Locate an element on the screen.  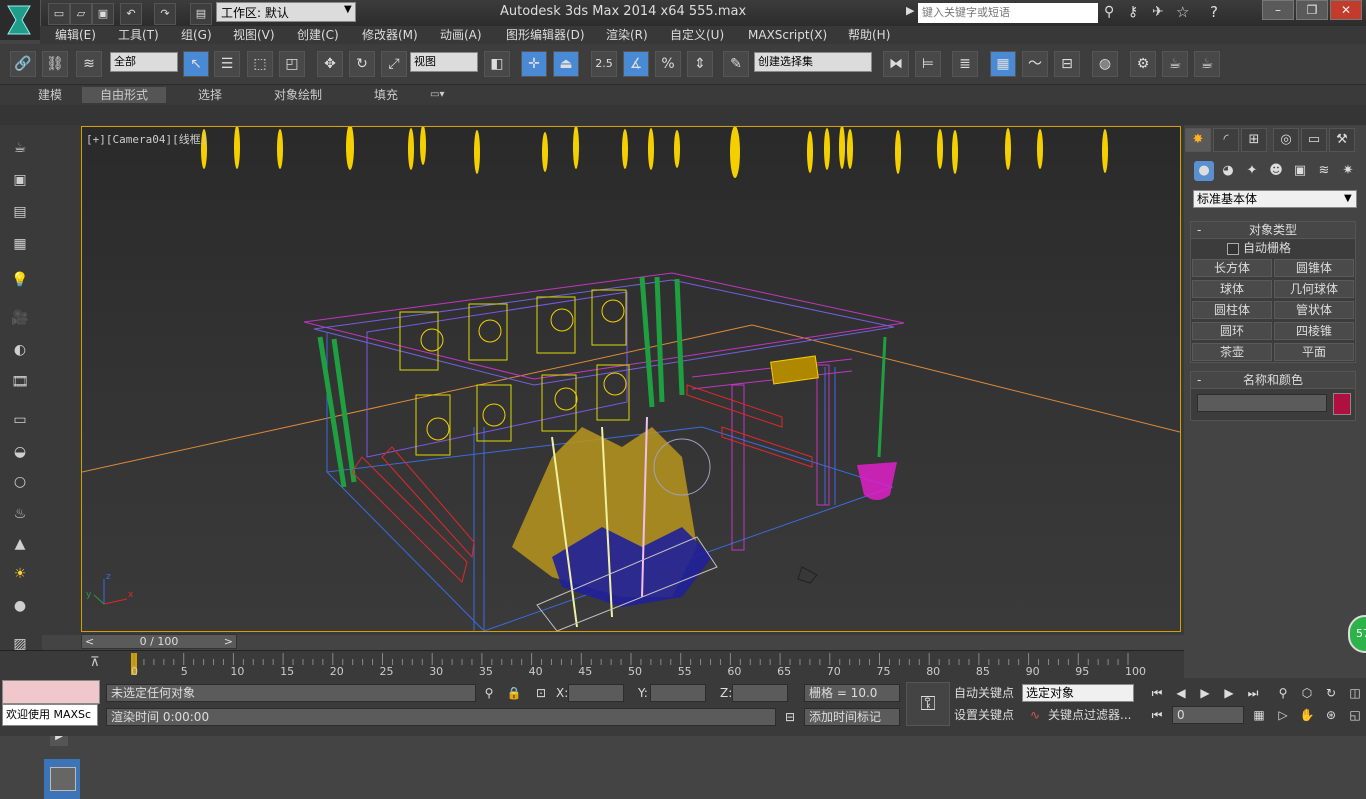
material-editor-icon: ◍ is located at coordinates (1105, 64).